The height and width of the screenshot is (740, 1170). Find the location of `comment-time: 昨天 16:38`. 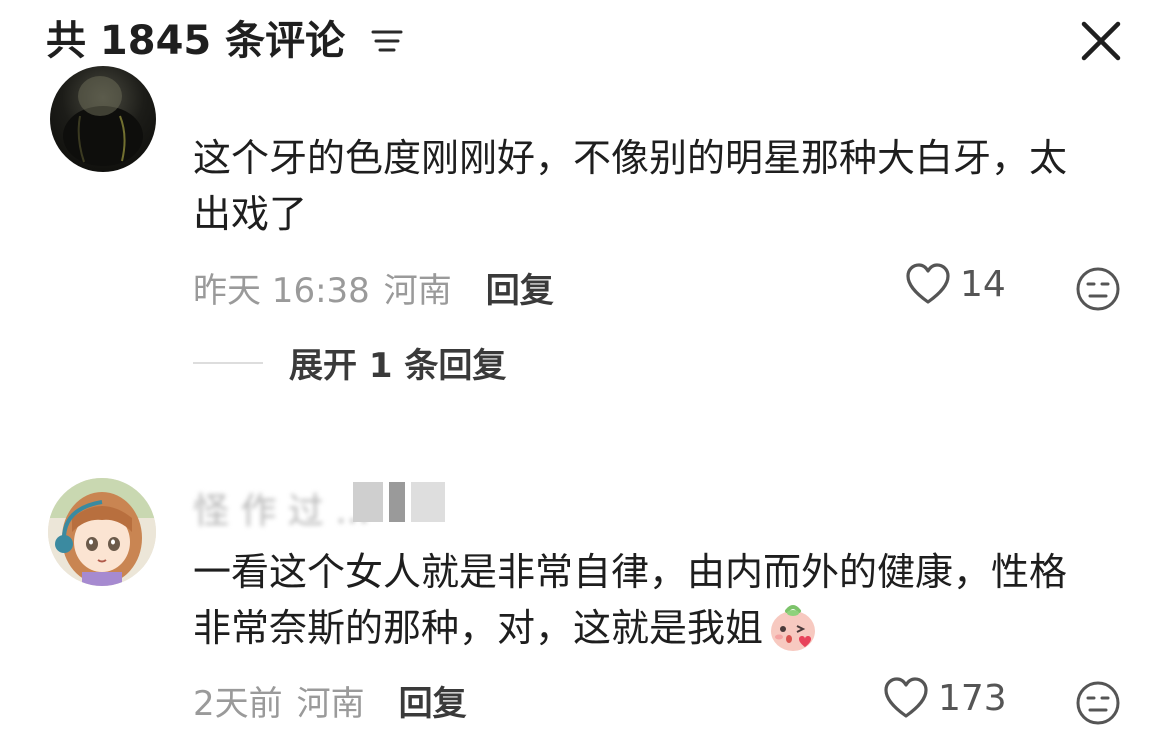

comment-time: 昨天 16:38 is located at coordinates (281, 291).